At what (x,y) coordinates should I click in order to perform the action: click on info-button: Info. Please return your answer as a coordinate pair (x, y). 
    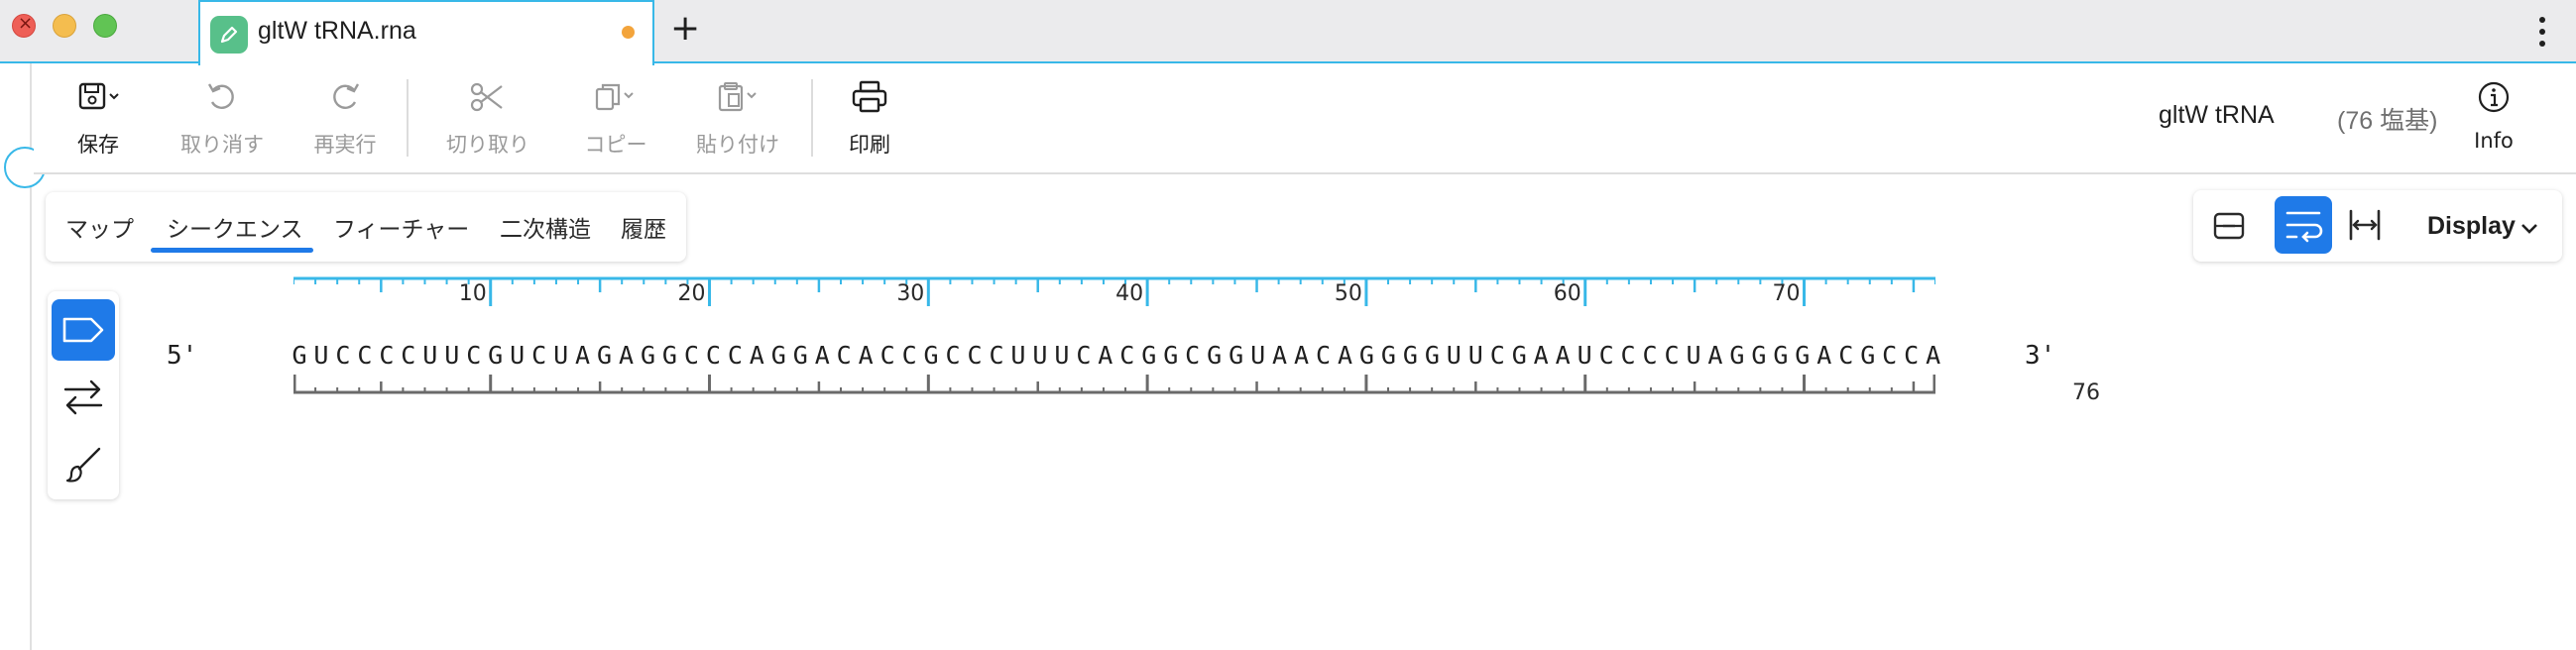
    Looking at the image, I should click on (2493, 120).